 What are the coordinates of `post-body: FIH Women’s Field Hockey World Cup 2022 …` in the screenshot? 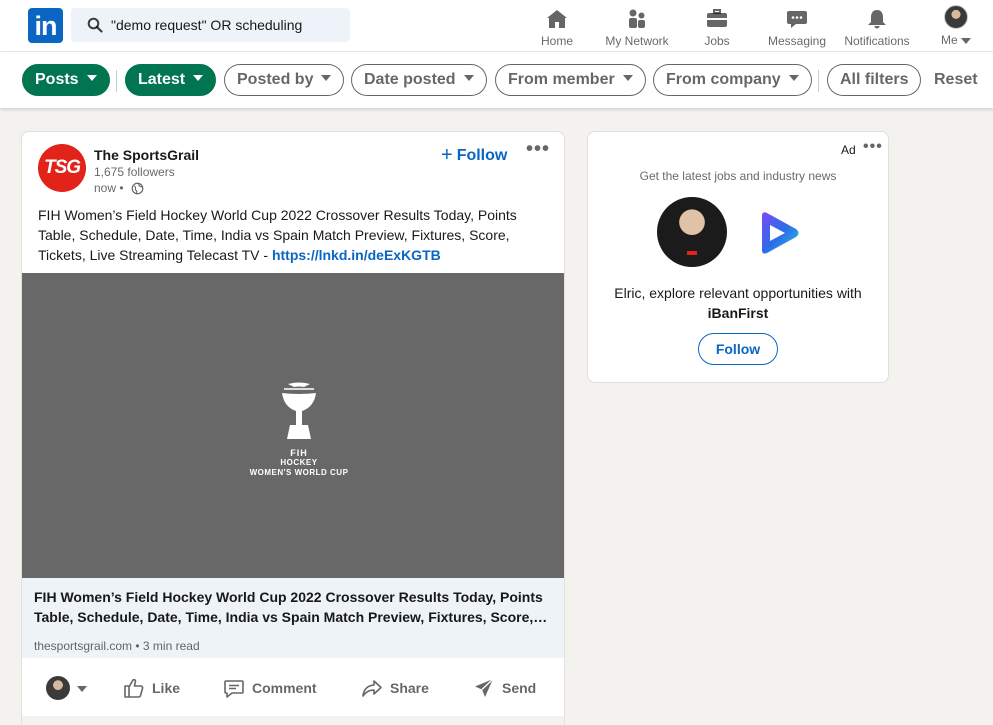 It's located at (293, 235).